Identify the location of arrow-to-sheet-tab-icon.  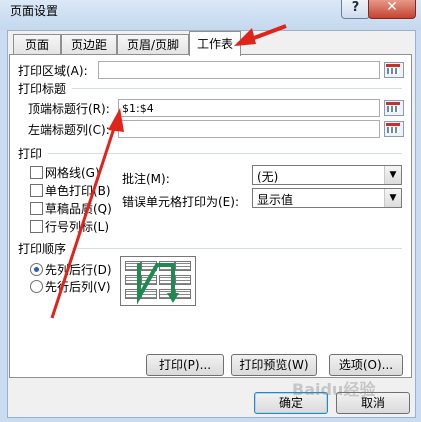
(260, 35).